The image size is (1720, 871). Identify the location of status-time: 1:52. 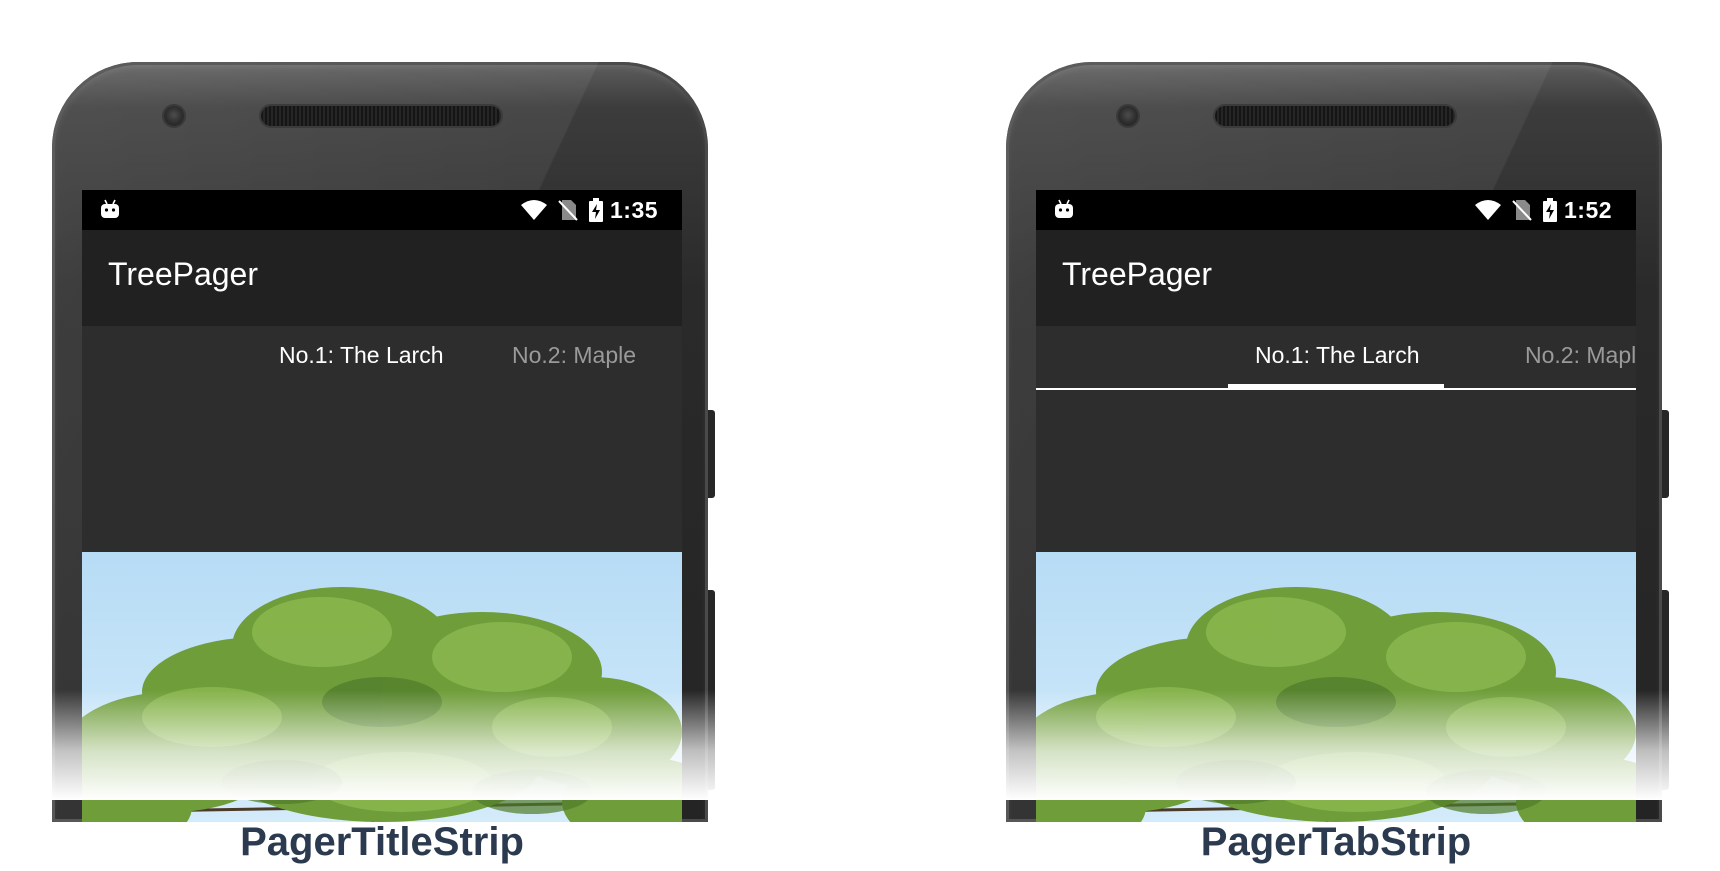
(1588, 210).